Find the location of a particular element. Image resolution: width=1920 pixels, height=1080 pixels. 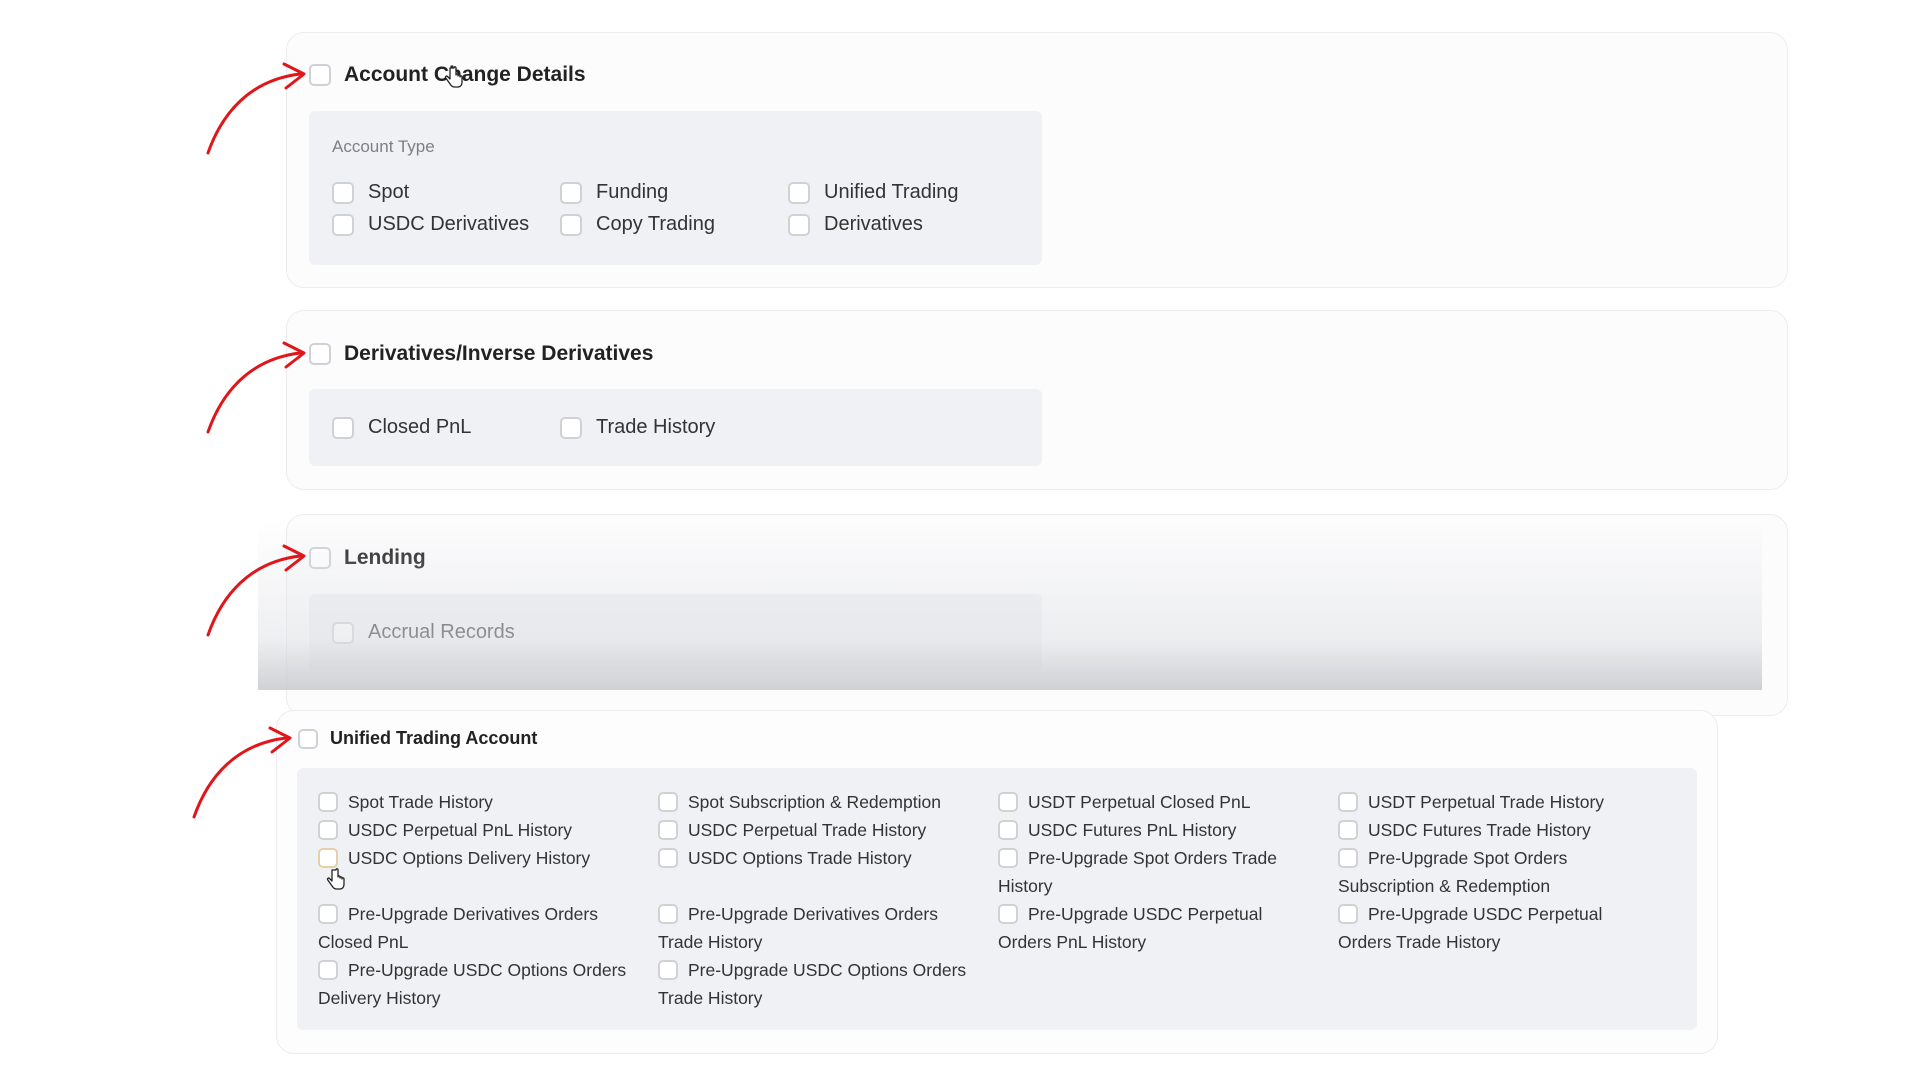

unified-trading-checkbox is located at coordinates (799, 192).